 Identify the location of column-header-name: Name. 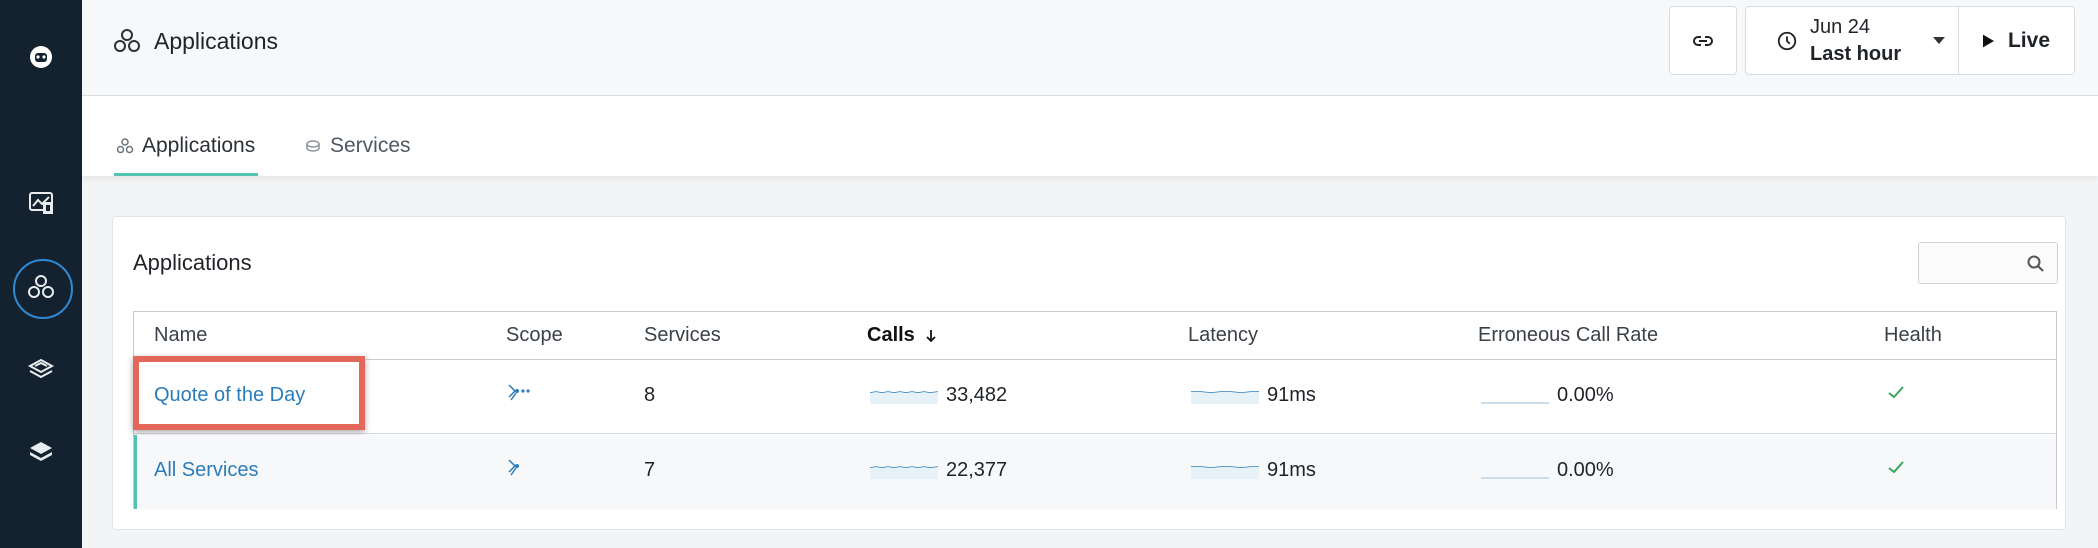
(180, 335).